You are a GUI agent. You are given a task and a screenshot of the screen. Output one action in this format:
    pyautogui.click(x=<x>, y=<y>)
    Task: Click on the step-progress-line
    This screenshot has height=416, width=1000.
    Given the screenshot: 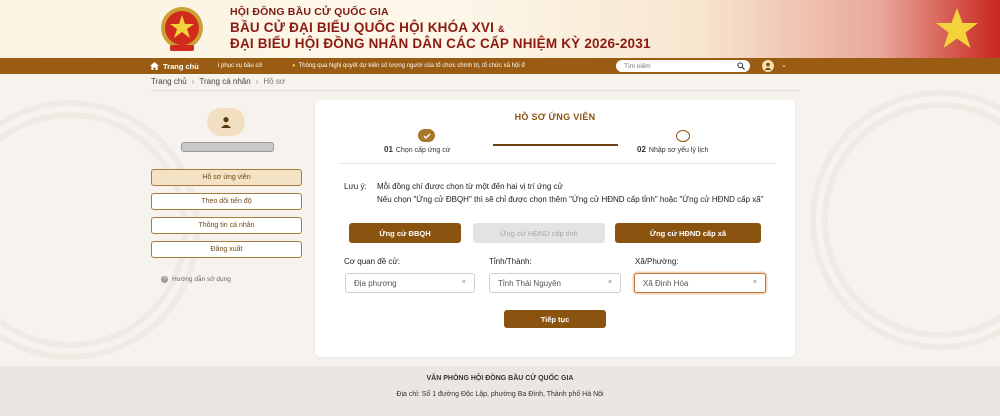 What is the action you would take?
    pyautogui.click(x=555, y=145)
    